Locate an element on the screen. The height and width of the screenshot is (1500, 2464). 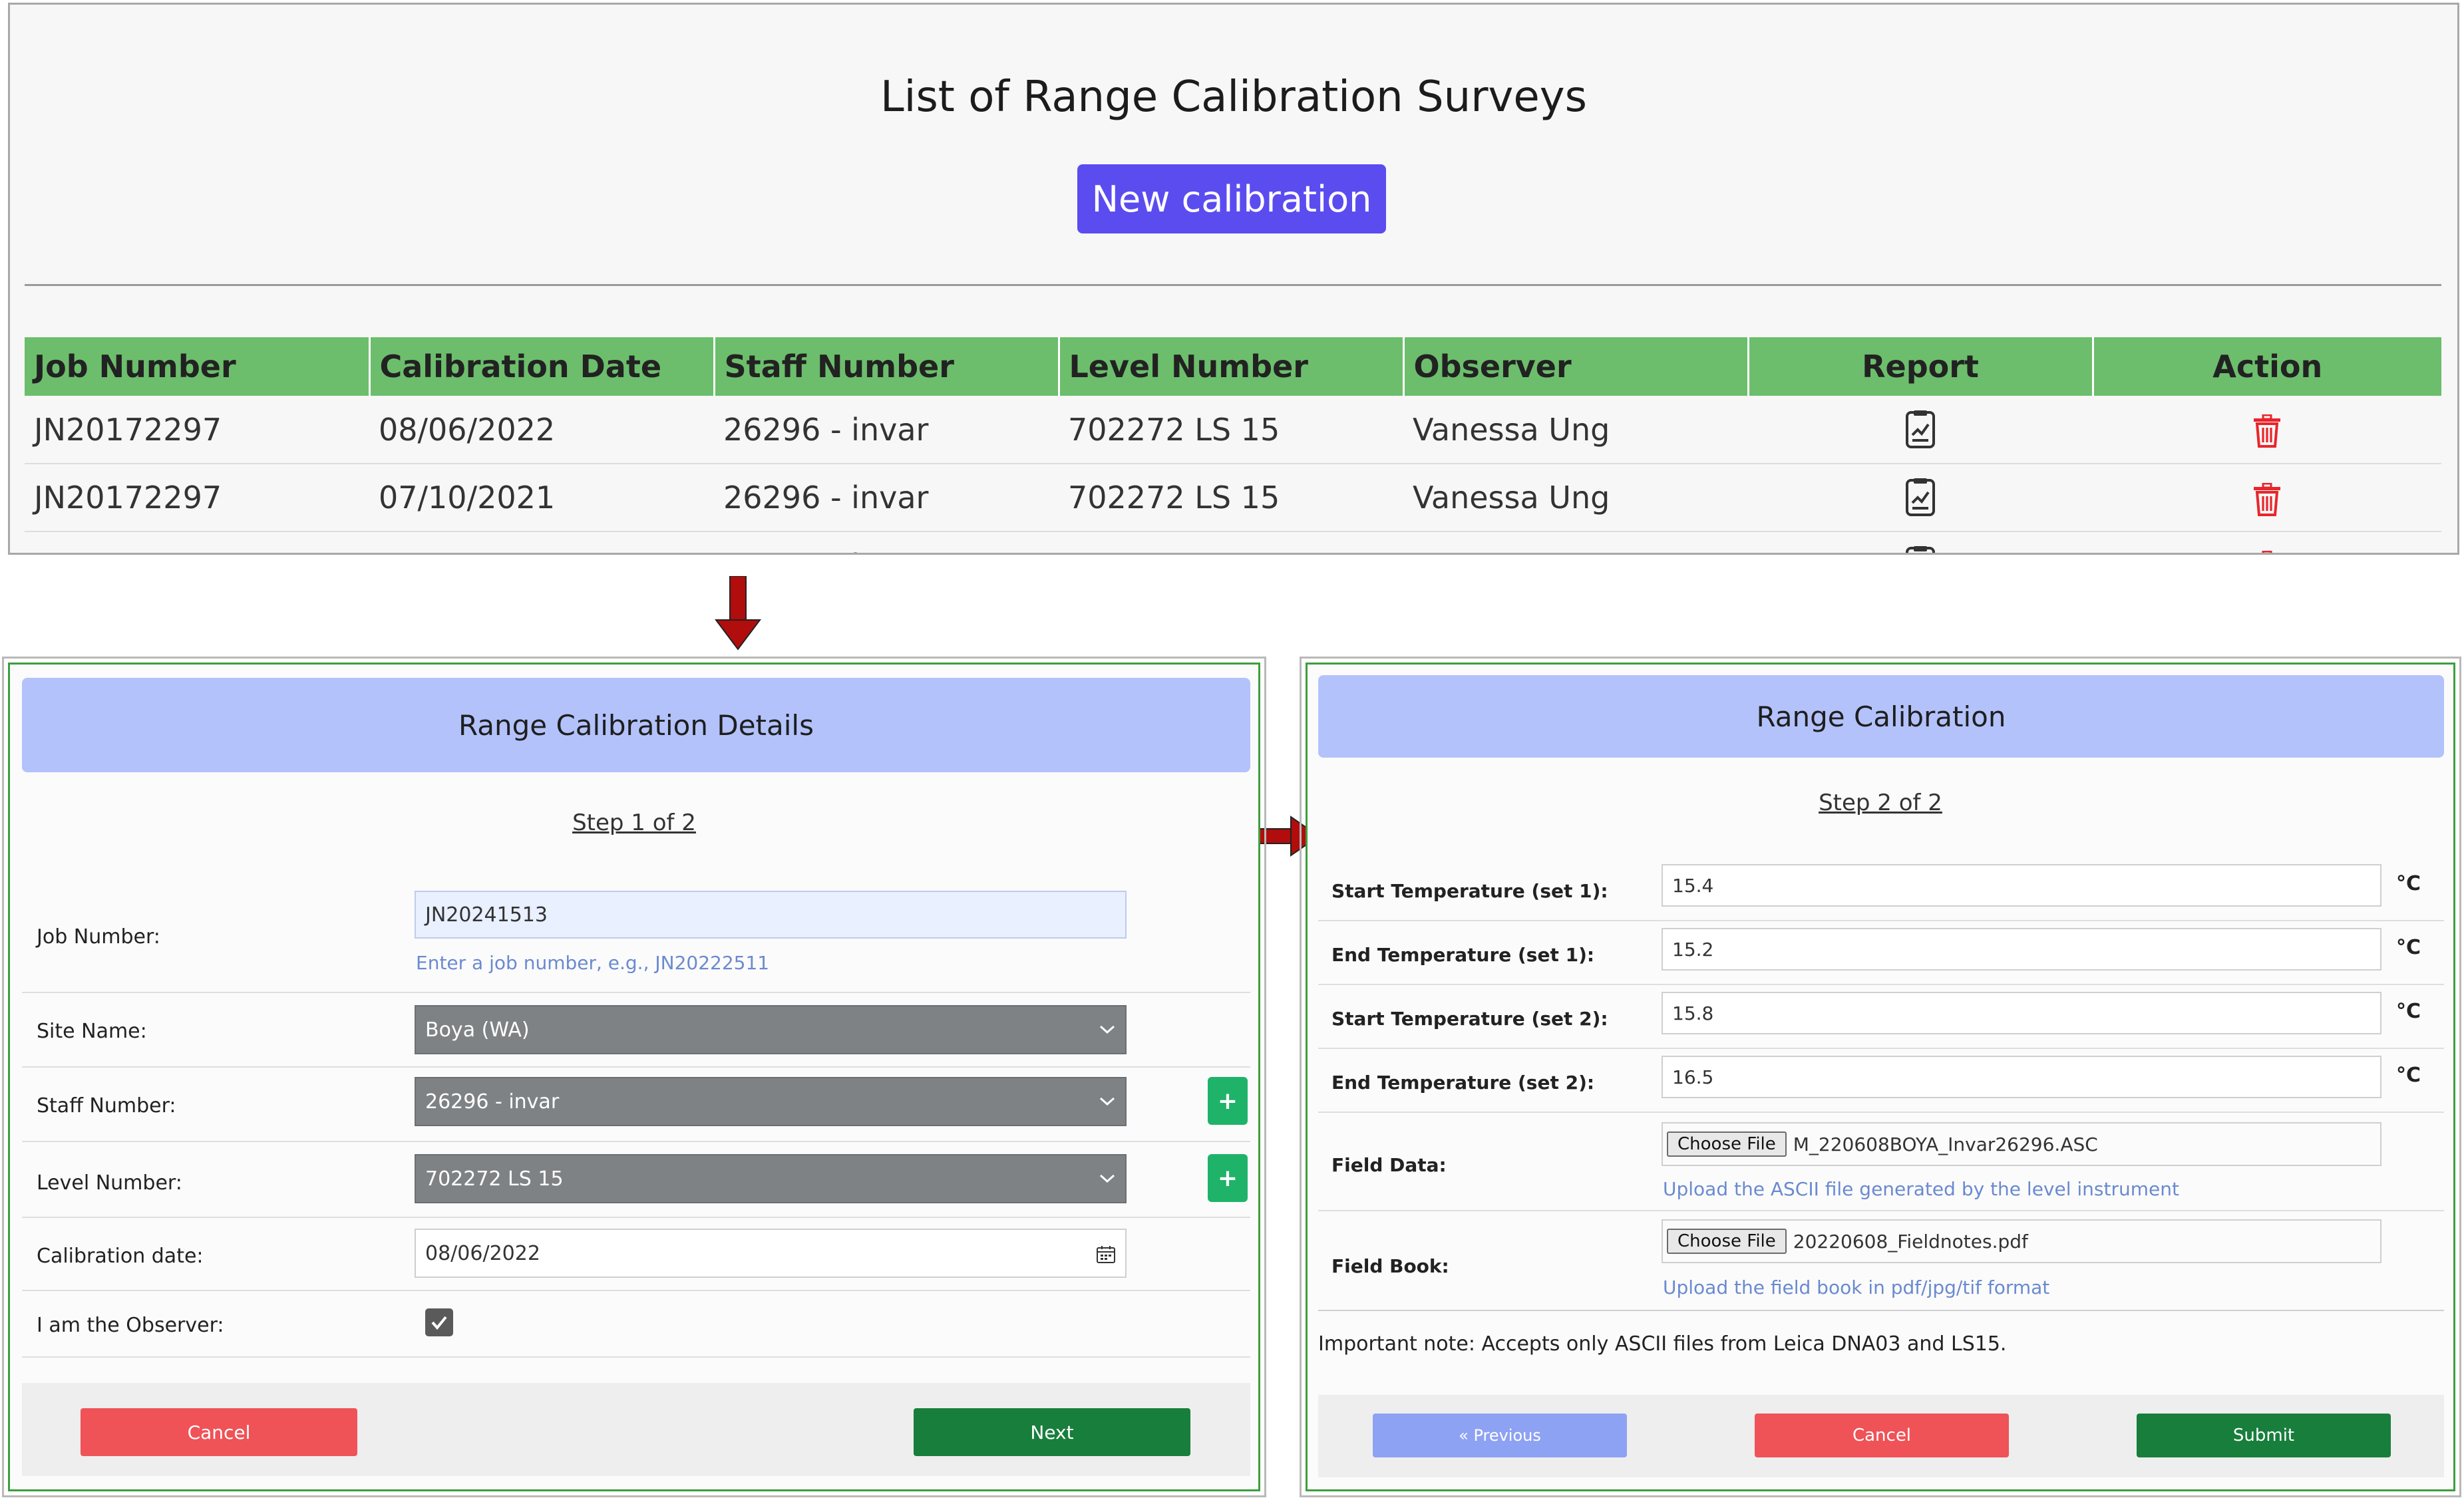
site-name-select: Boya (WA) is located at coordinates (771, 1029).